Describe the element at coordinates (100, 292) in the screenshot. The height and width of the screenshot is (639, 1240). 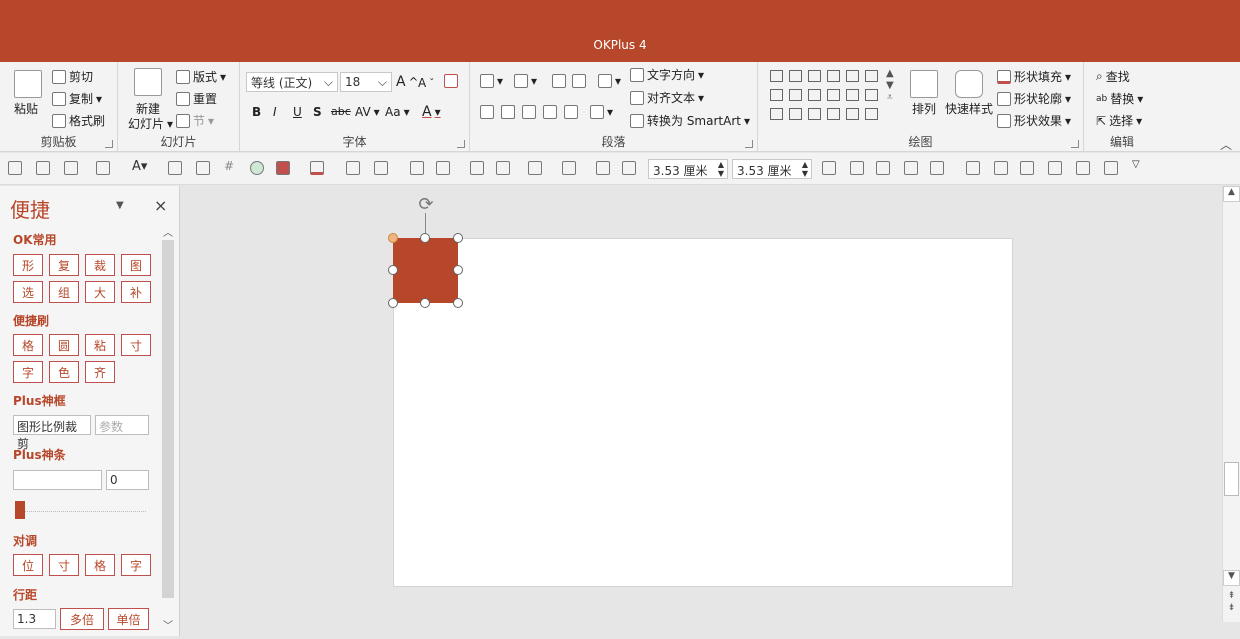
I see `quick-button: 大` at that location.